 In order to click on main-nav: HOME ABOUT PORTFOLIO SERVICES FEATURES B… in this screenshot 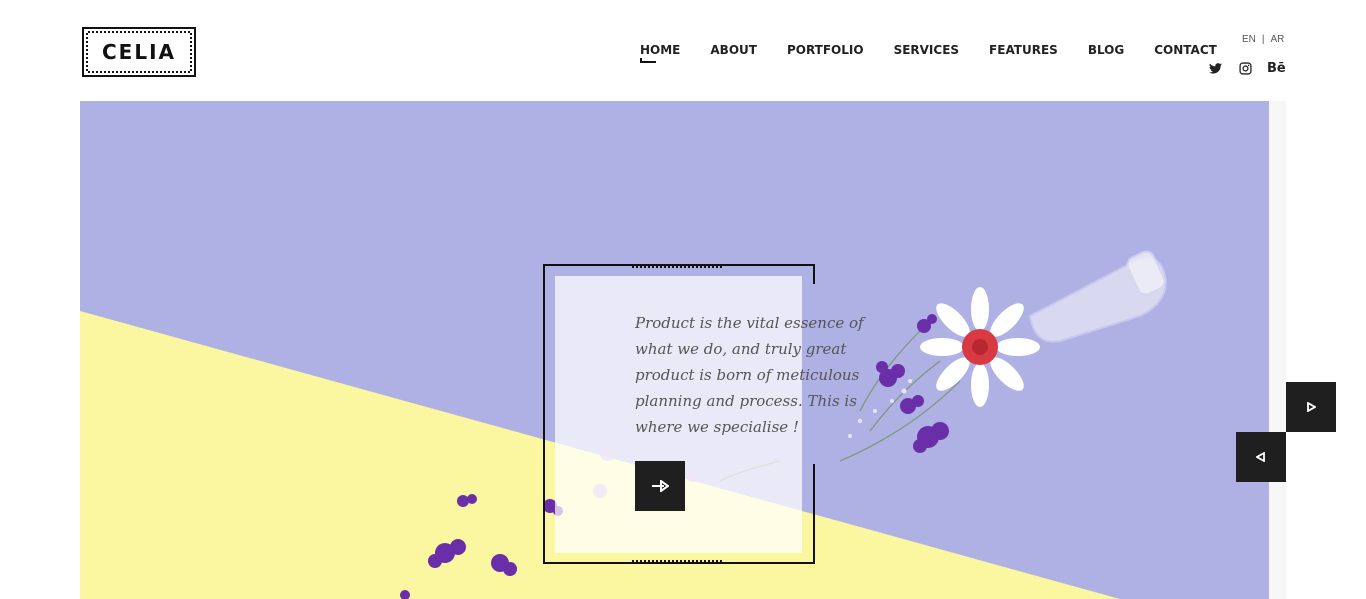, I will do `click(943, 53)`.